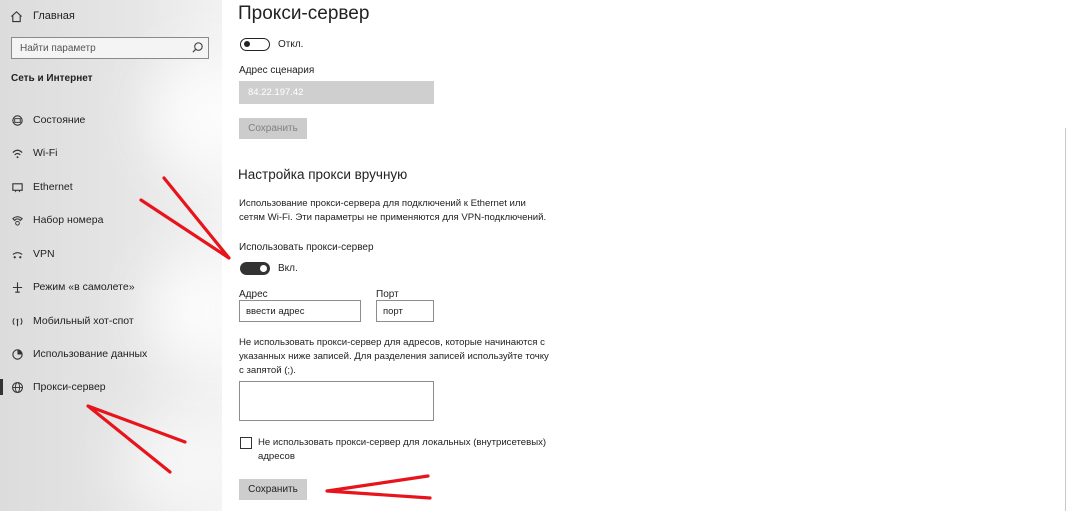 The image size is (1068, 511). What do you see at coordinates (68, 220) in the screenshot?
I see `sidebar-item-label: Набор номера` at bounding box center [68, 220].